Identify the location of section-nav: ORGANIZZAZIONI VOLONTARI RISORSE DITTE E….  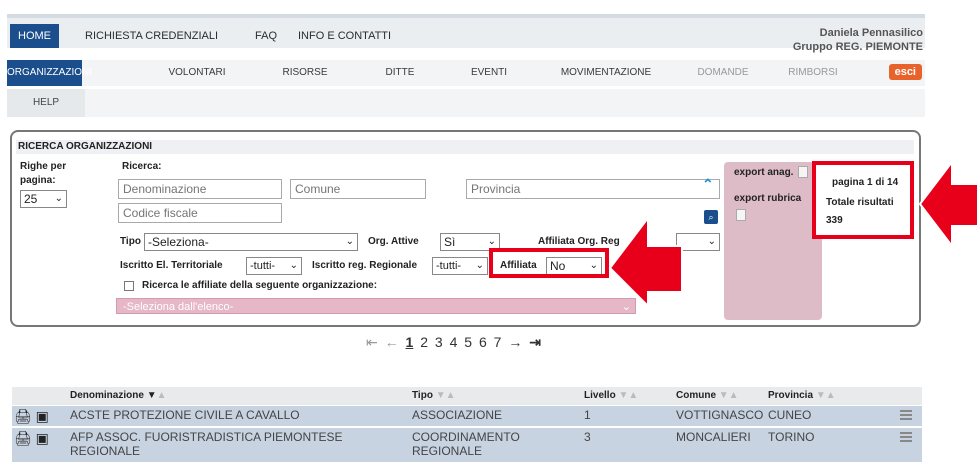
(466, 73).